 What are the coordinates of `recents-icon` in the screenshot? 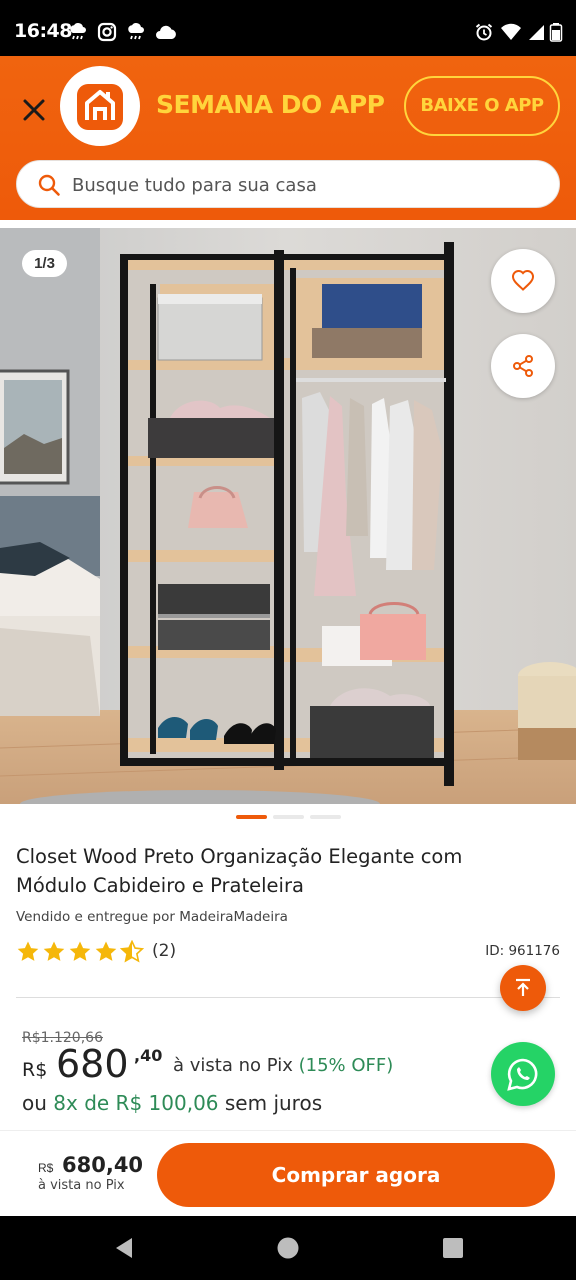 It's located at (453, 1248).